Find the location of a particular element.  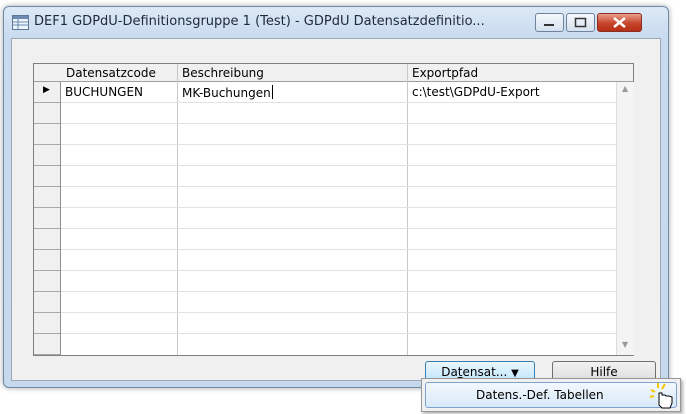

scroll-up-icon: ▲ is located at coordinates (625, 88).